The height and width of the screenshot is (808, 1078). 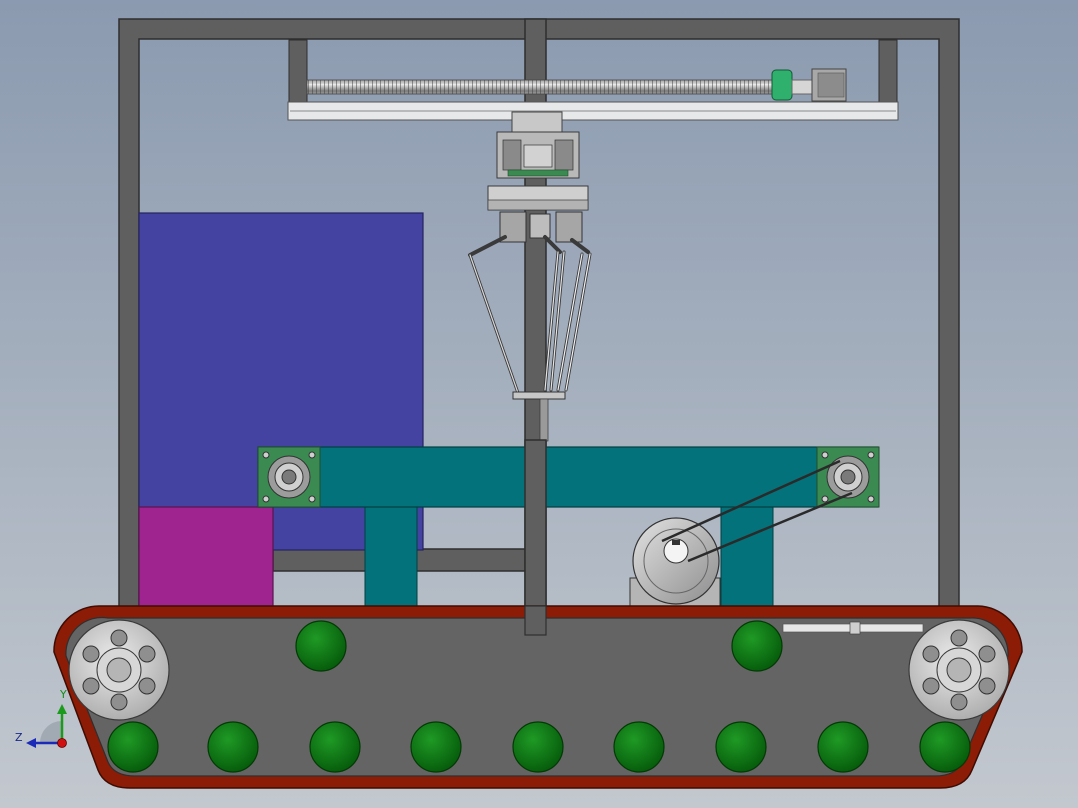 I want to click on conveyor-beam, so click(x=568, y=477).